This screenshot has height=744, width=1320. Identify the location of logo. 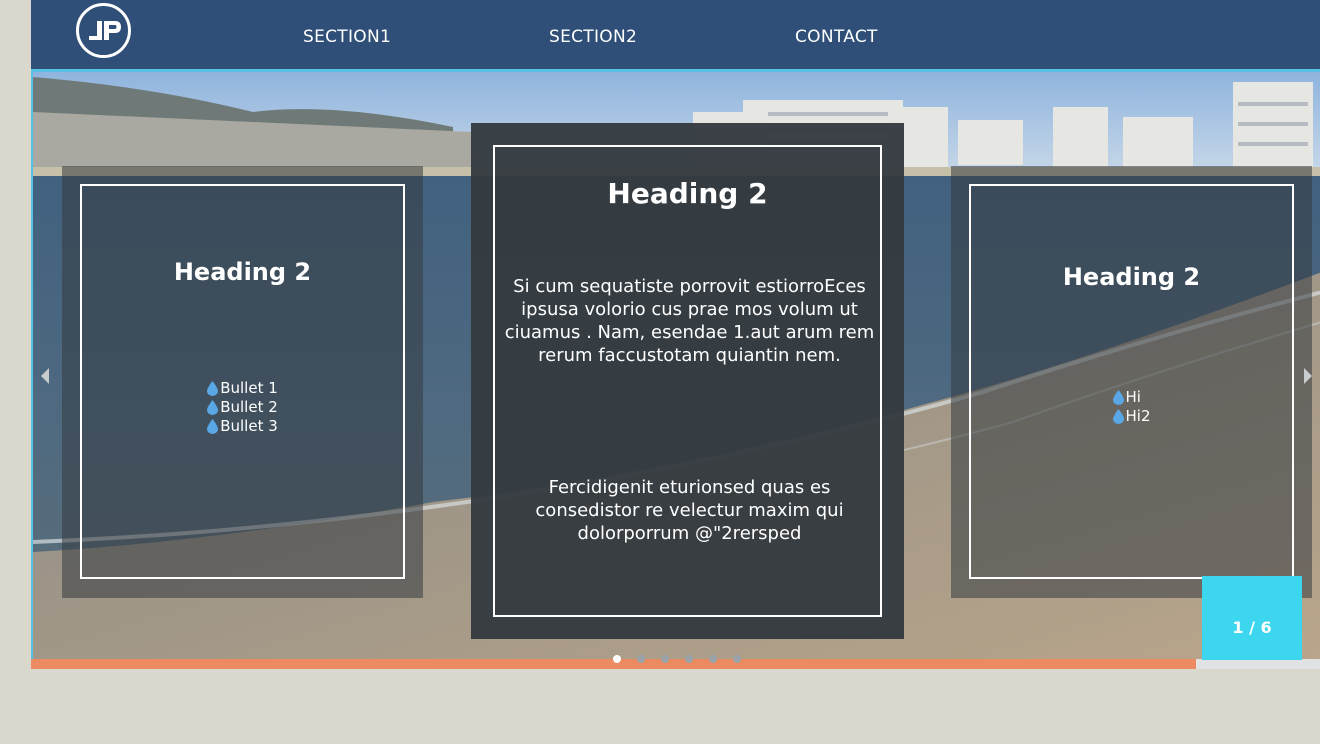
(103, 30).